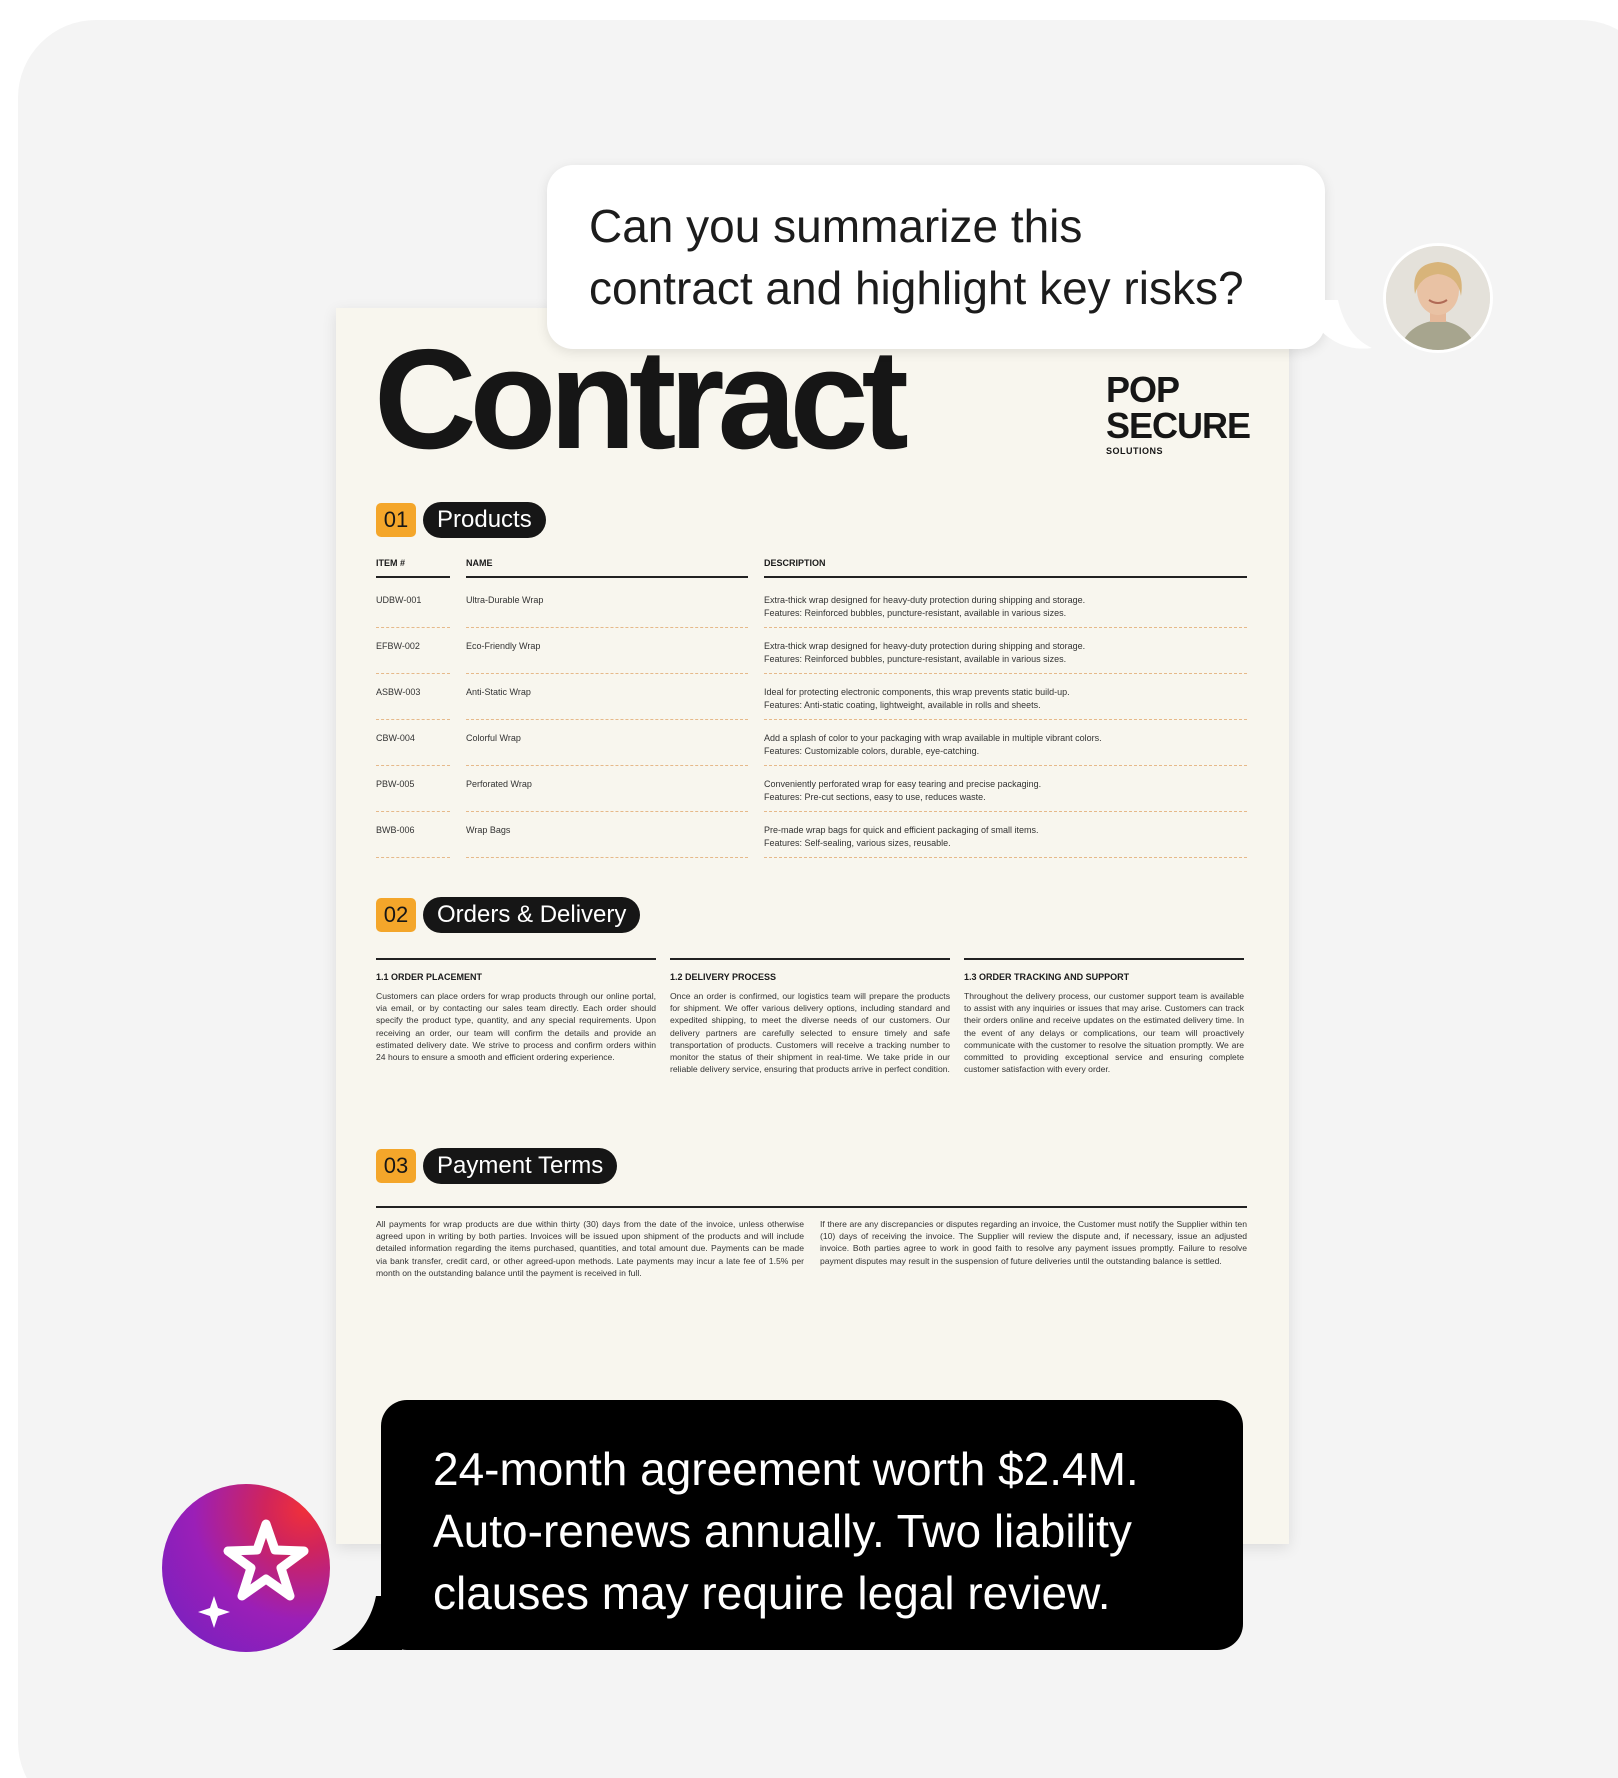  I want to click on product-name-cell: Eco-Friendly Wrap, so click(503, 646).